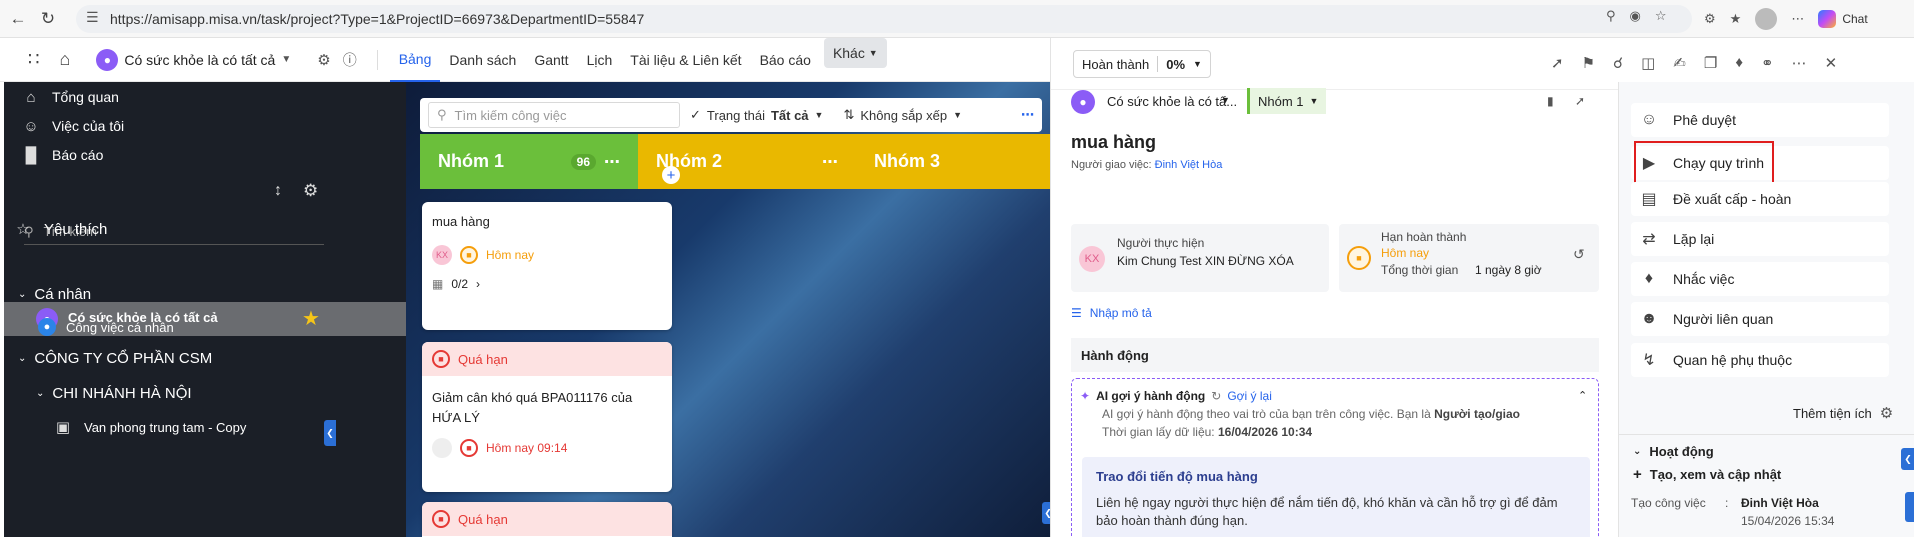  Describe the element at coordinates (47, 327) in the screenshot. I see `user-icon: ●` at that location.